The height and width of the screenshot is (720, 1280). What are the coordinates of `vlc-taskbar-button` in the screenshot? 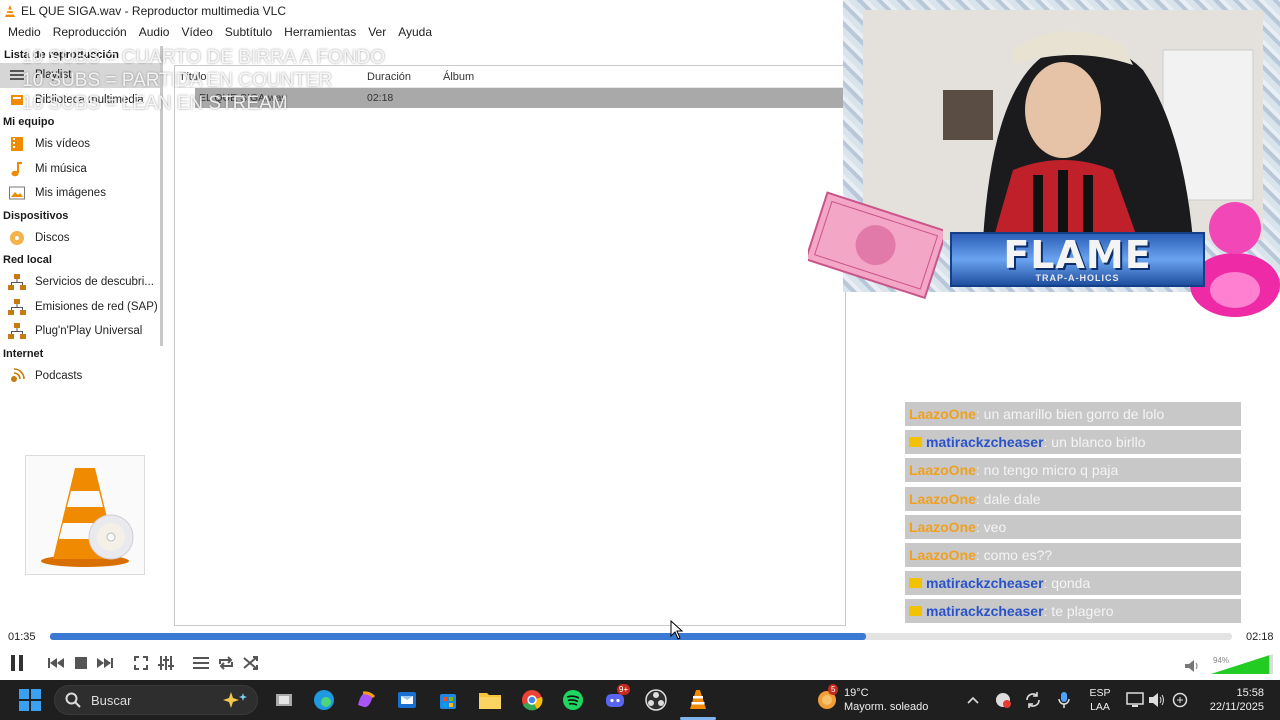 It's located at (698, 700).